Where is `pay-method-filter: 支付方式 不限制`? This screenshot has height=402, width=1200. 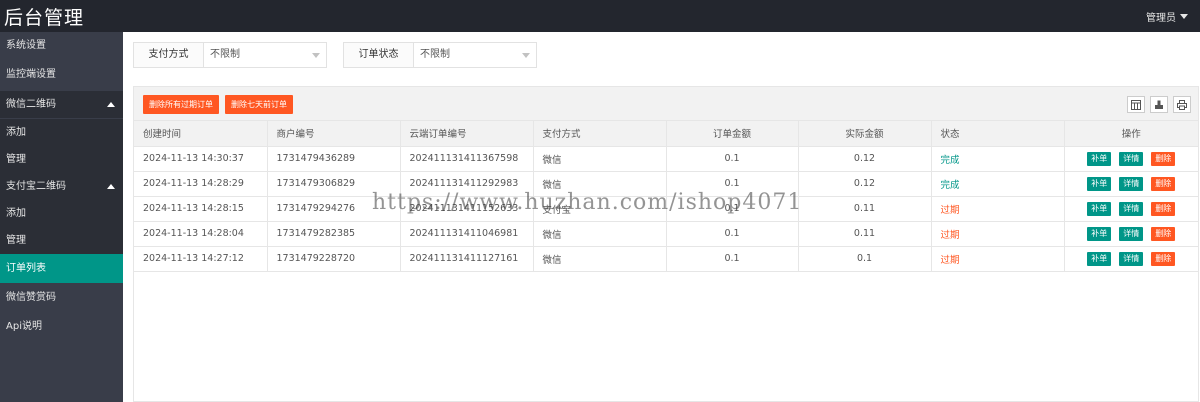 pay-method-filter: 支付方式 不限制 is located at coordinates (230, 55).